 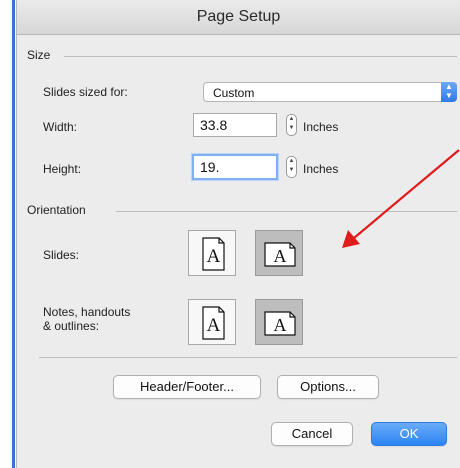 What do you see at coordinates (449, 92) in the screenshot?
I see `select-chevron-icon: ▲ ▼` at bounding box center [449, 92].